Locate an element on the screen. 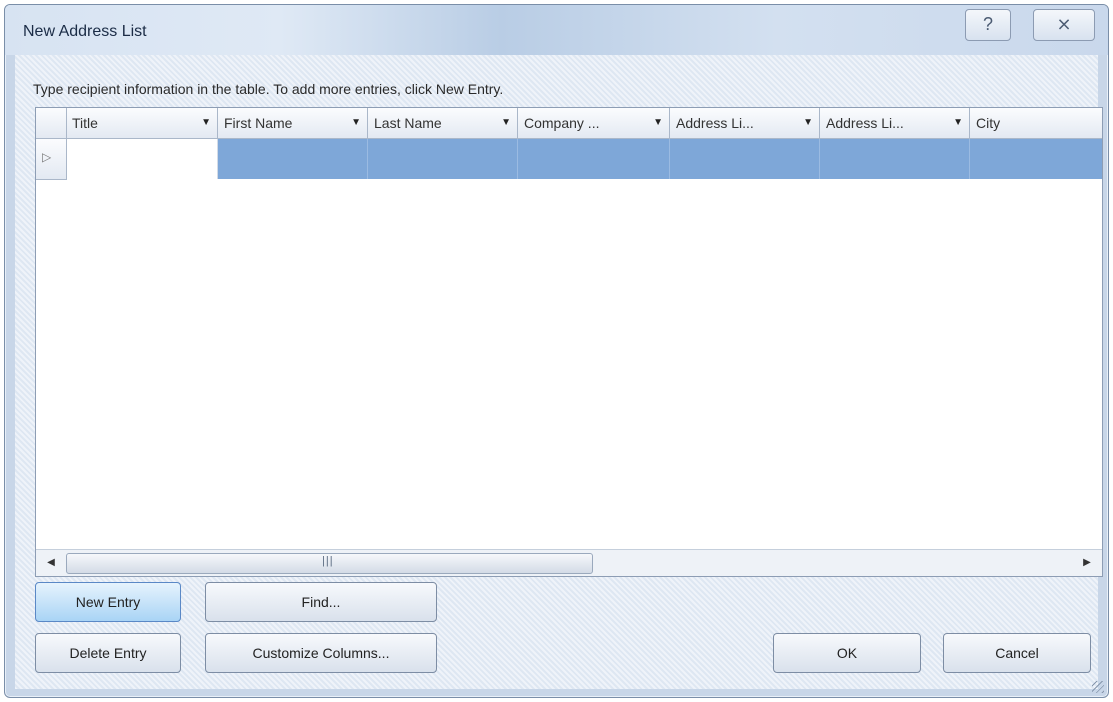  scrollbar-thumb: ||| is located at coordinates (329, 563).